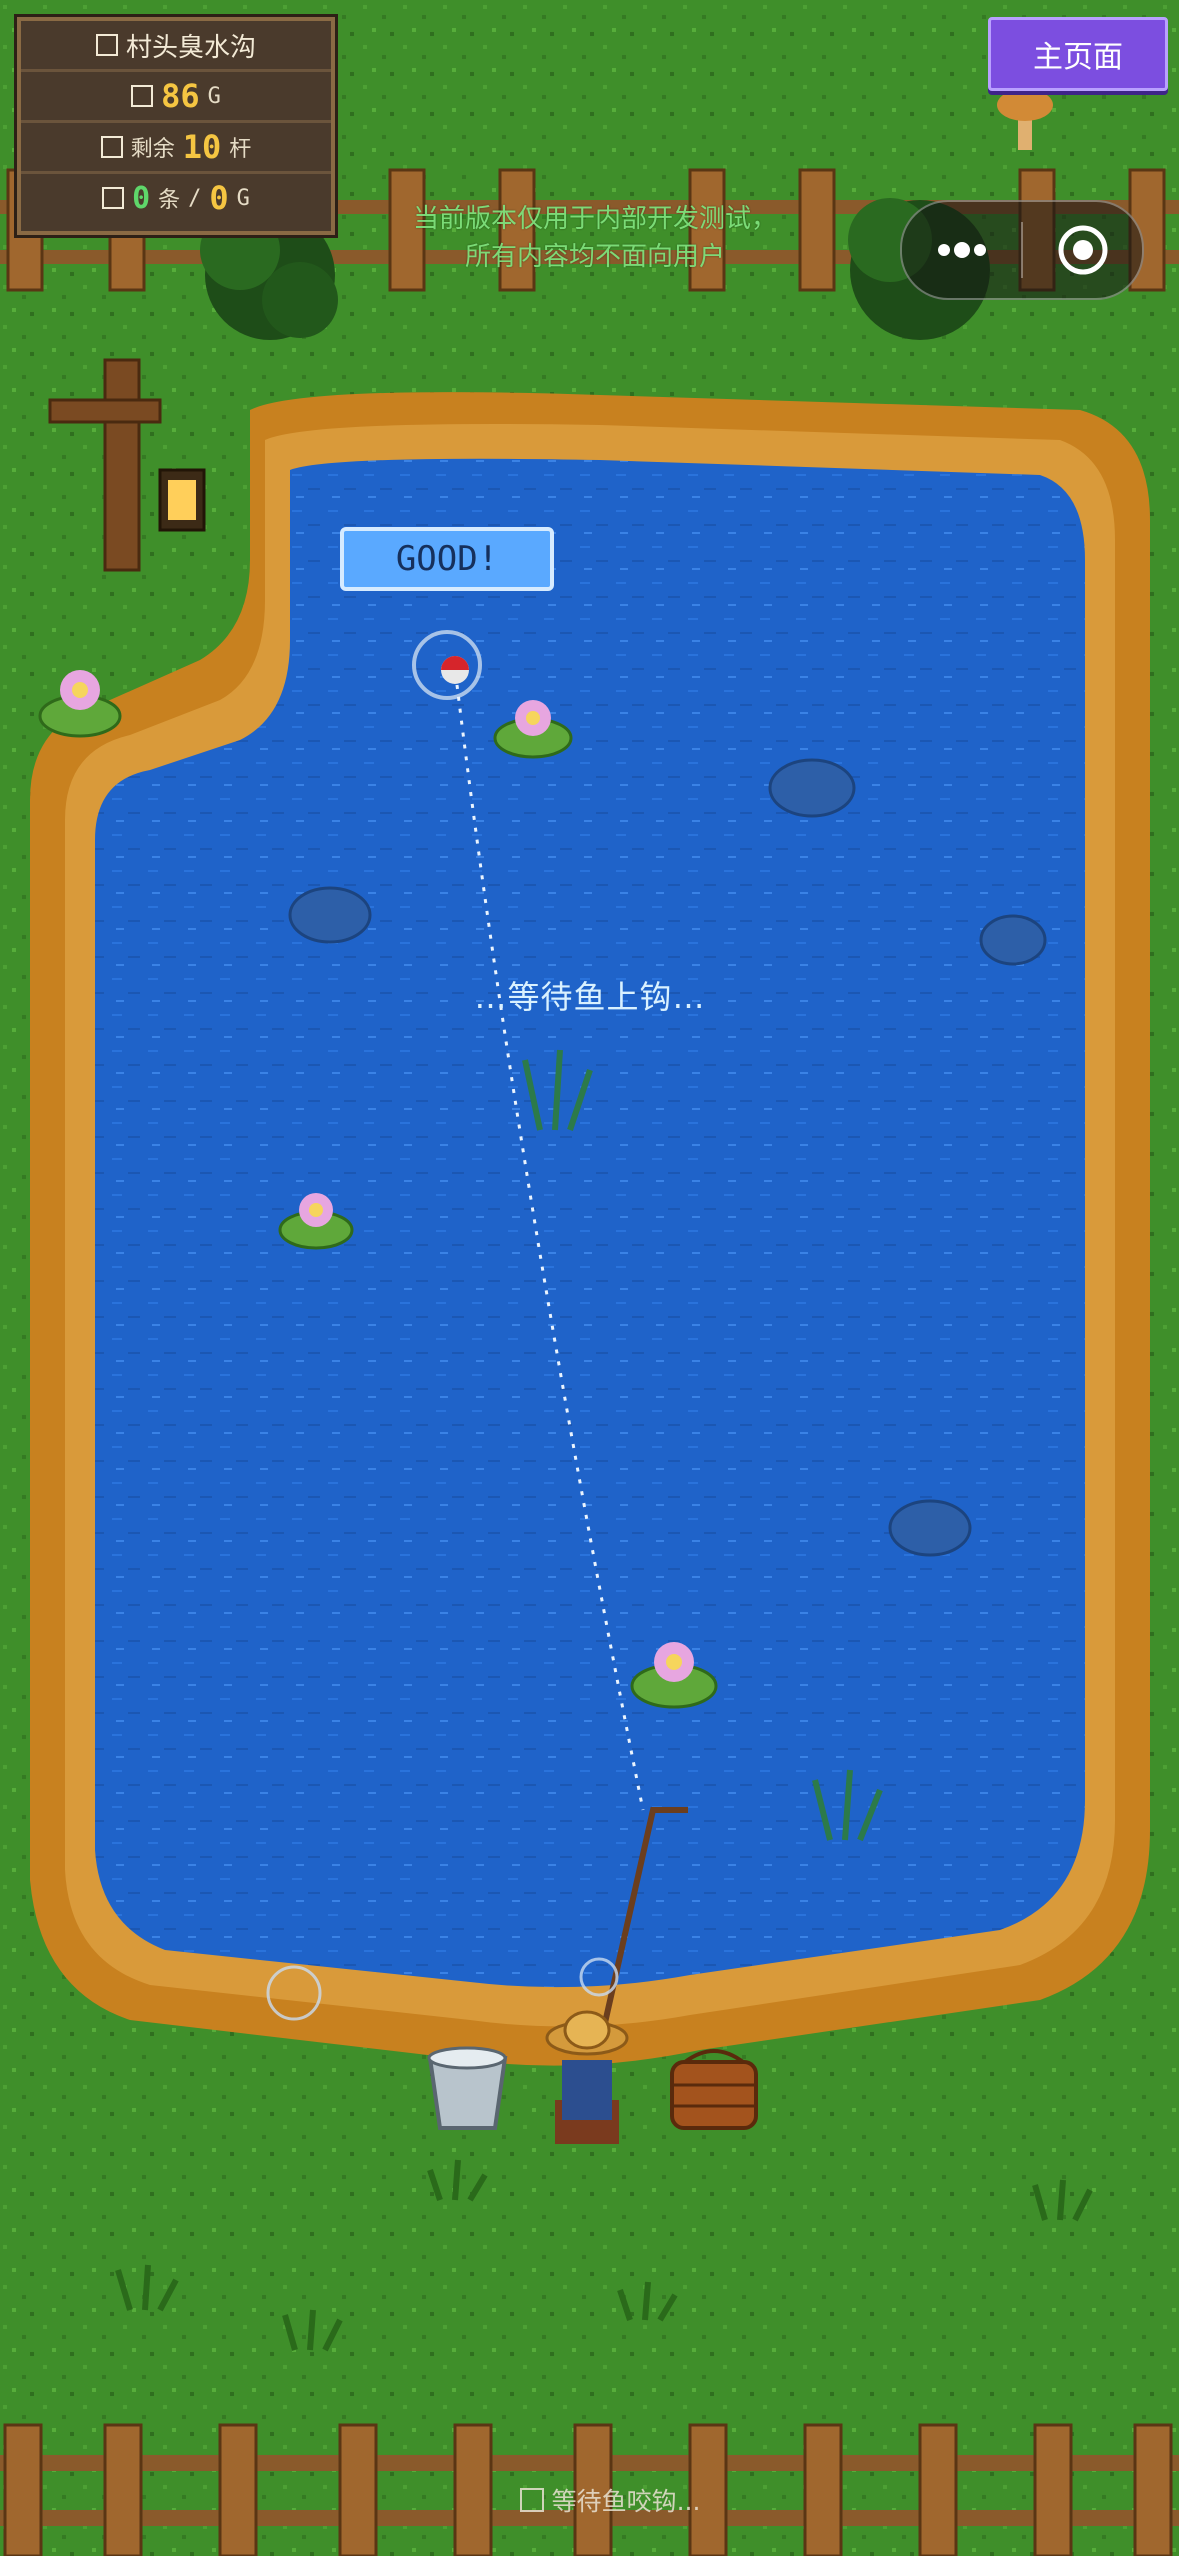  What do you see at coordinates (1078, 54) in the screenshot?
I see `home-button: 主页面` at bounding box center [1078, 54].